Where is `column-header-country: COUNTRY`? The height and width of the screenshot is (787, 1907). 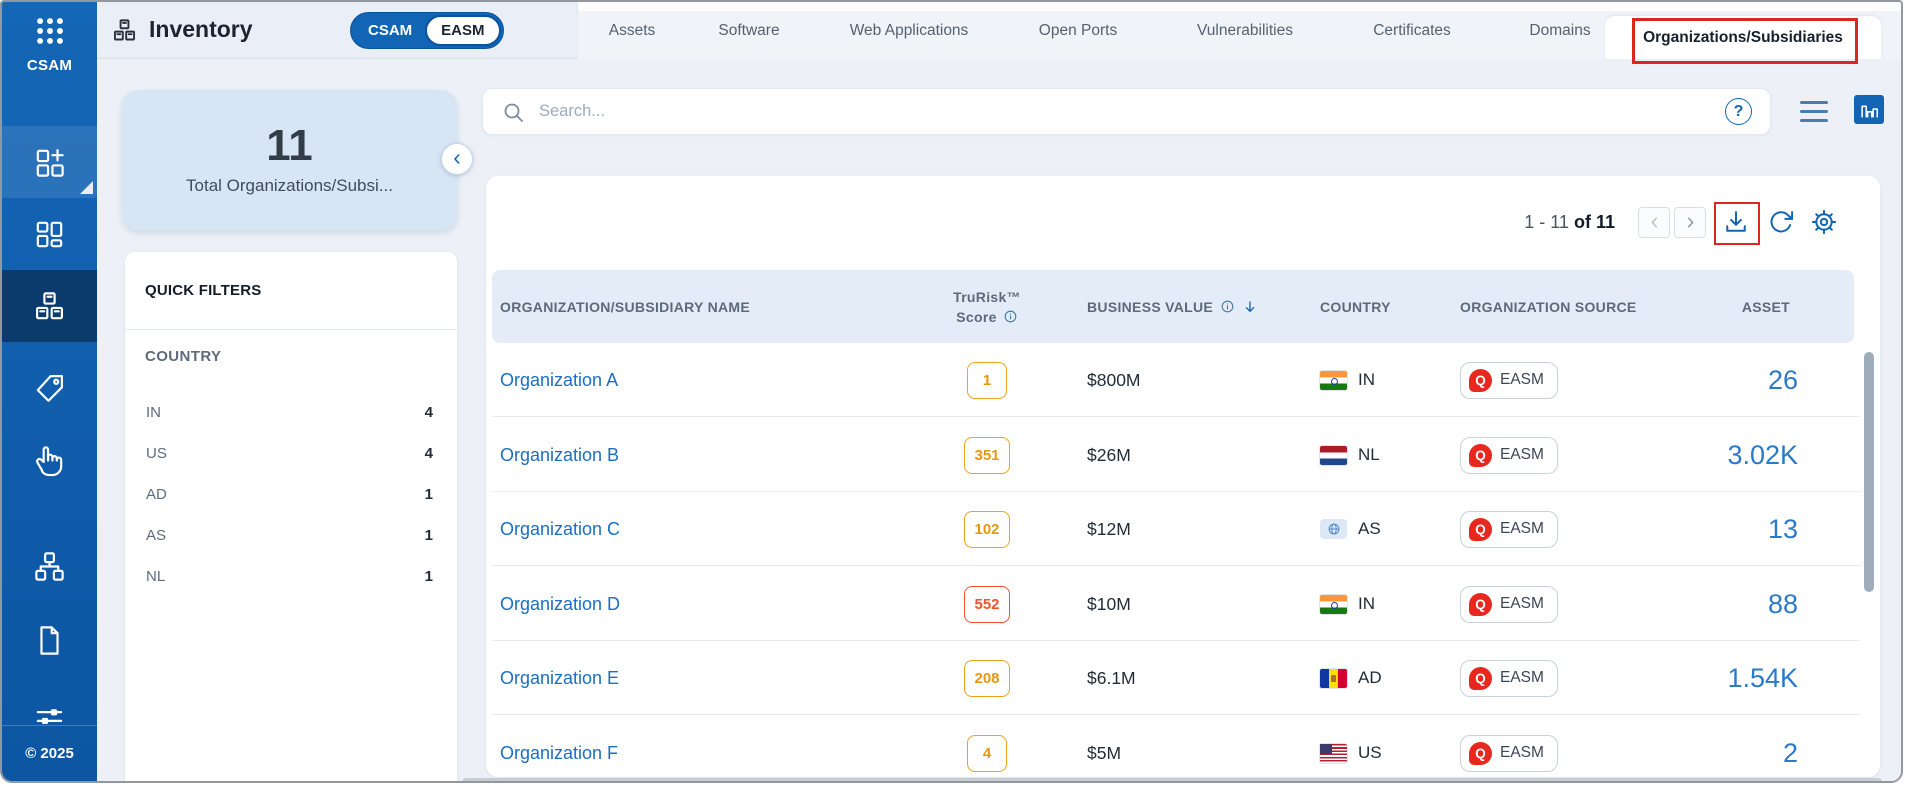
column-header-country: COUNTRY is located at coordinates (1355, 306).